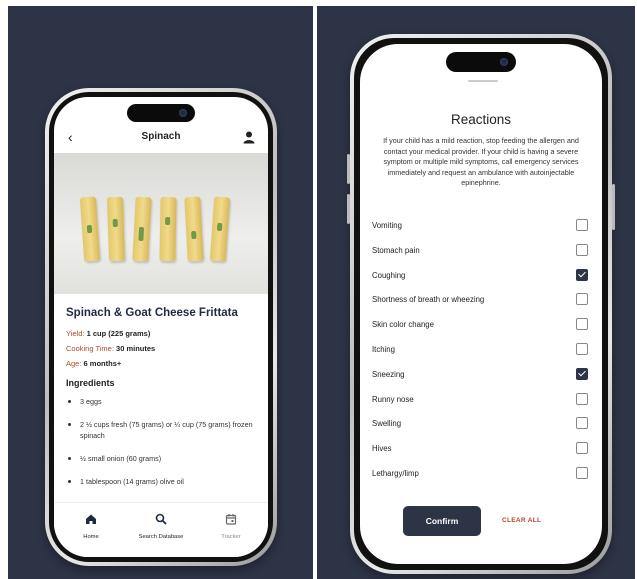 Image resolution: width=637 pixels, height=579 pixels. What do you see at coordinates (521, 520) in the screenshot?
I see `clear-all-button: CLEAR ALL` at bounding box center [521, 520].